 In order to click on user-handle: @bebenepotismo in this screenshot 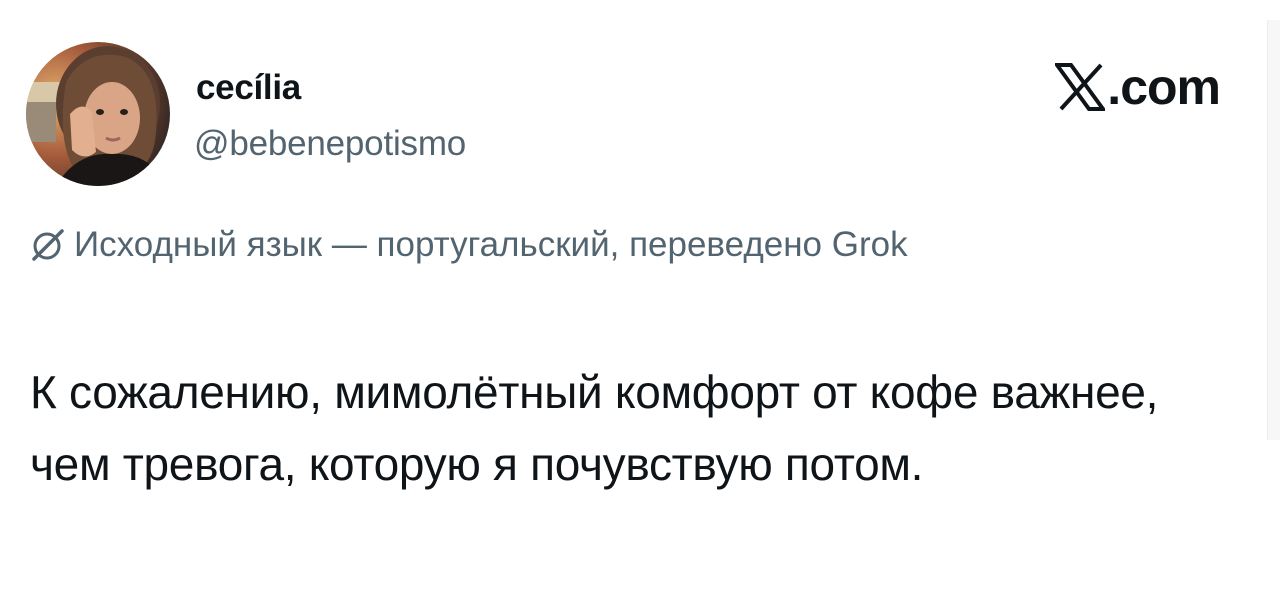, I will do `click(330, 144)`.